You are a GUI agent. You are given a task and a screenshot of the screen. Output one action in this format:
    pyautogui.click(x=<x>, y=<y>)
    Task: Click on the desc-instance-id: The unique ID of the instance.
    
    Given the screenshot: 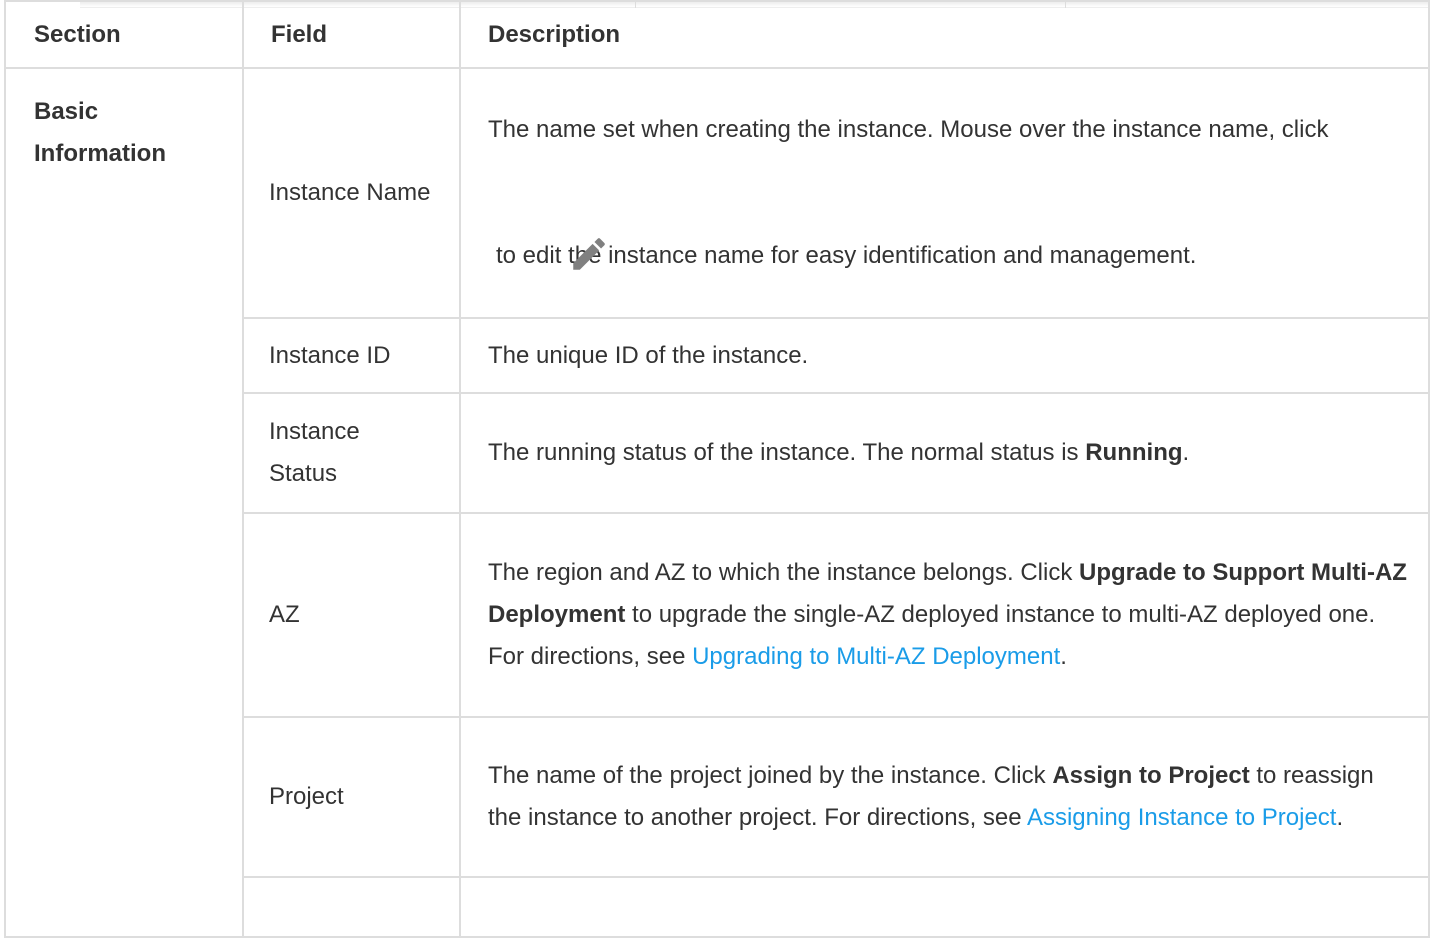 What is the action you would take?
    pyautogui.click(x=944, y=355)
    